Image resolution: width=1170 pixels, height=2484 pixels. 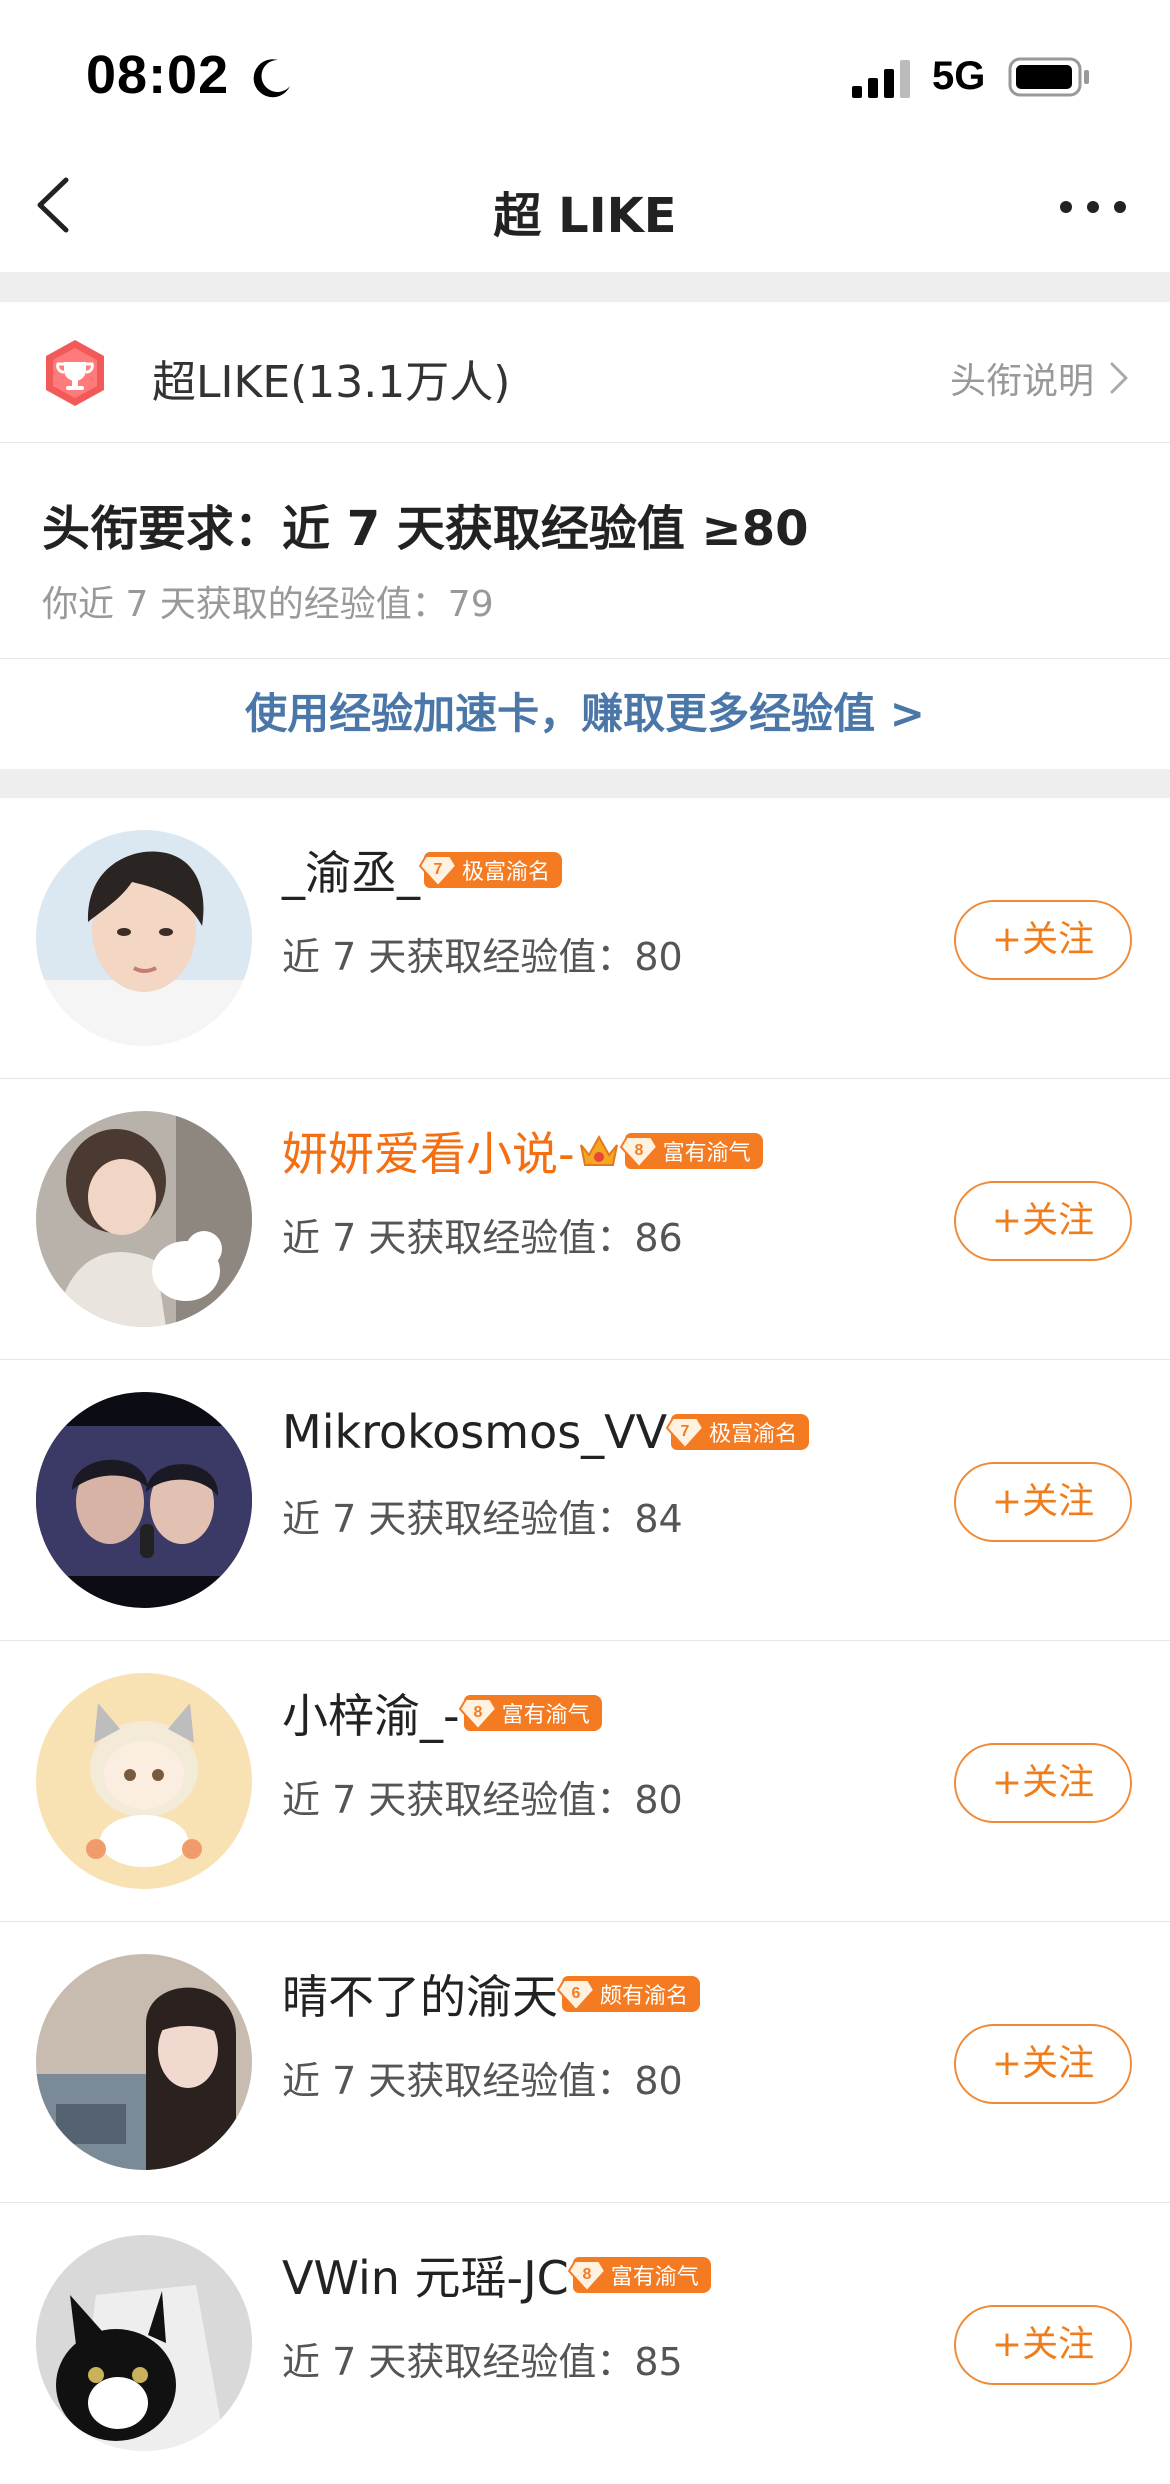 What do you see at coordinates (371, 1713) in the screenshot?
I see `user-name: 小梓渝_-` at bounding box center [371, 1713].